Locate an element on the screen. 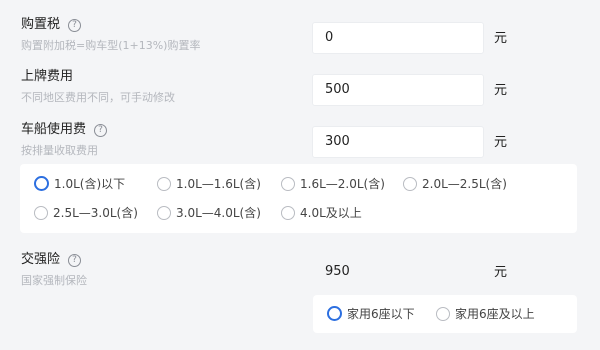 The image size is (600, 350). displacement-option: 4.0L及以上 is located at coordinates (321, 213).